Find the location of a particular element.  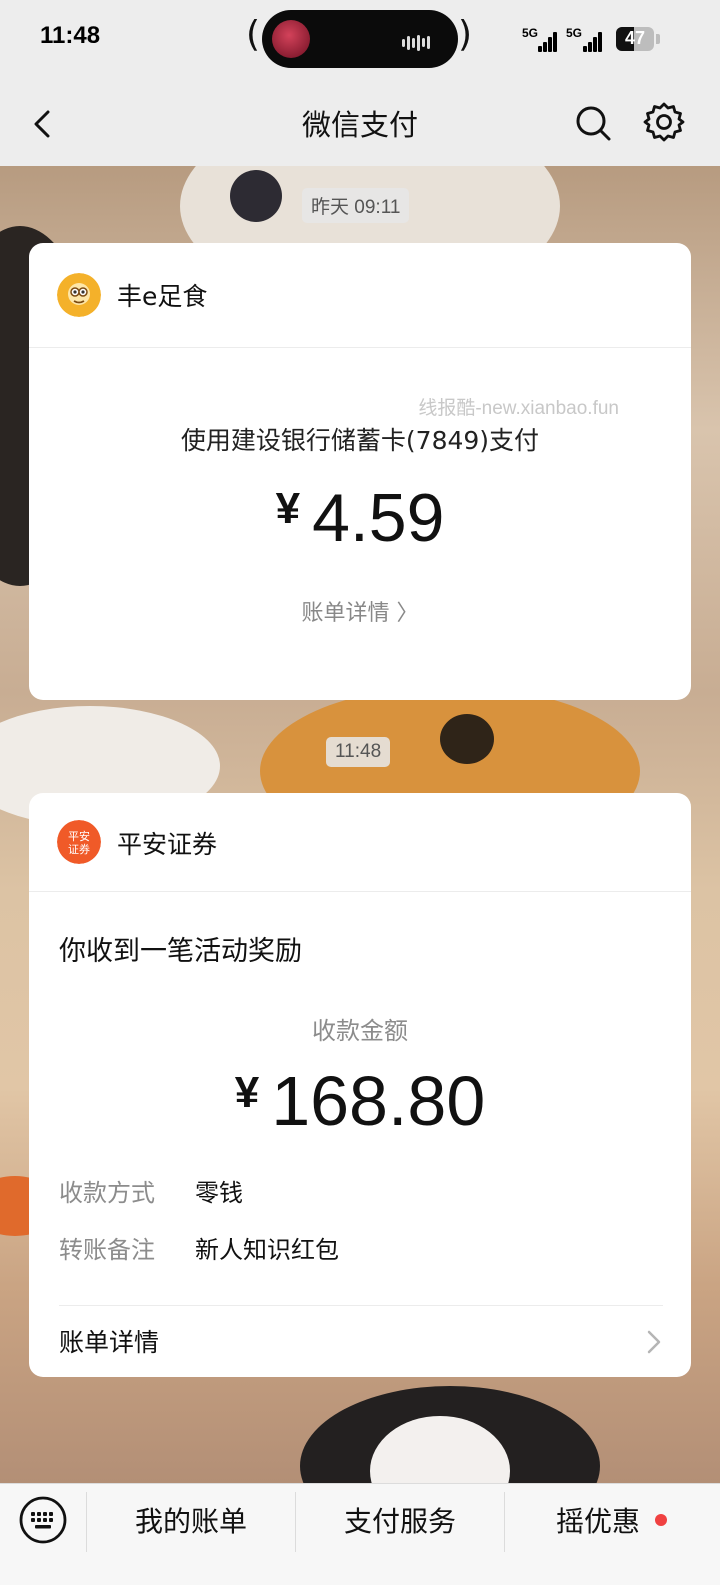

card-header: 平安 证券 平安证券 is located at coordinates (360, 842).